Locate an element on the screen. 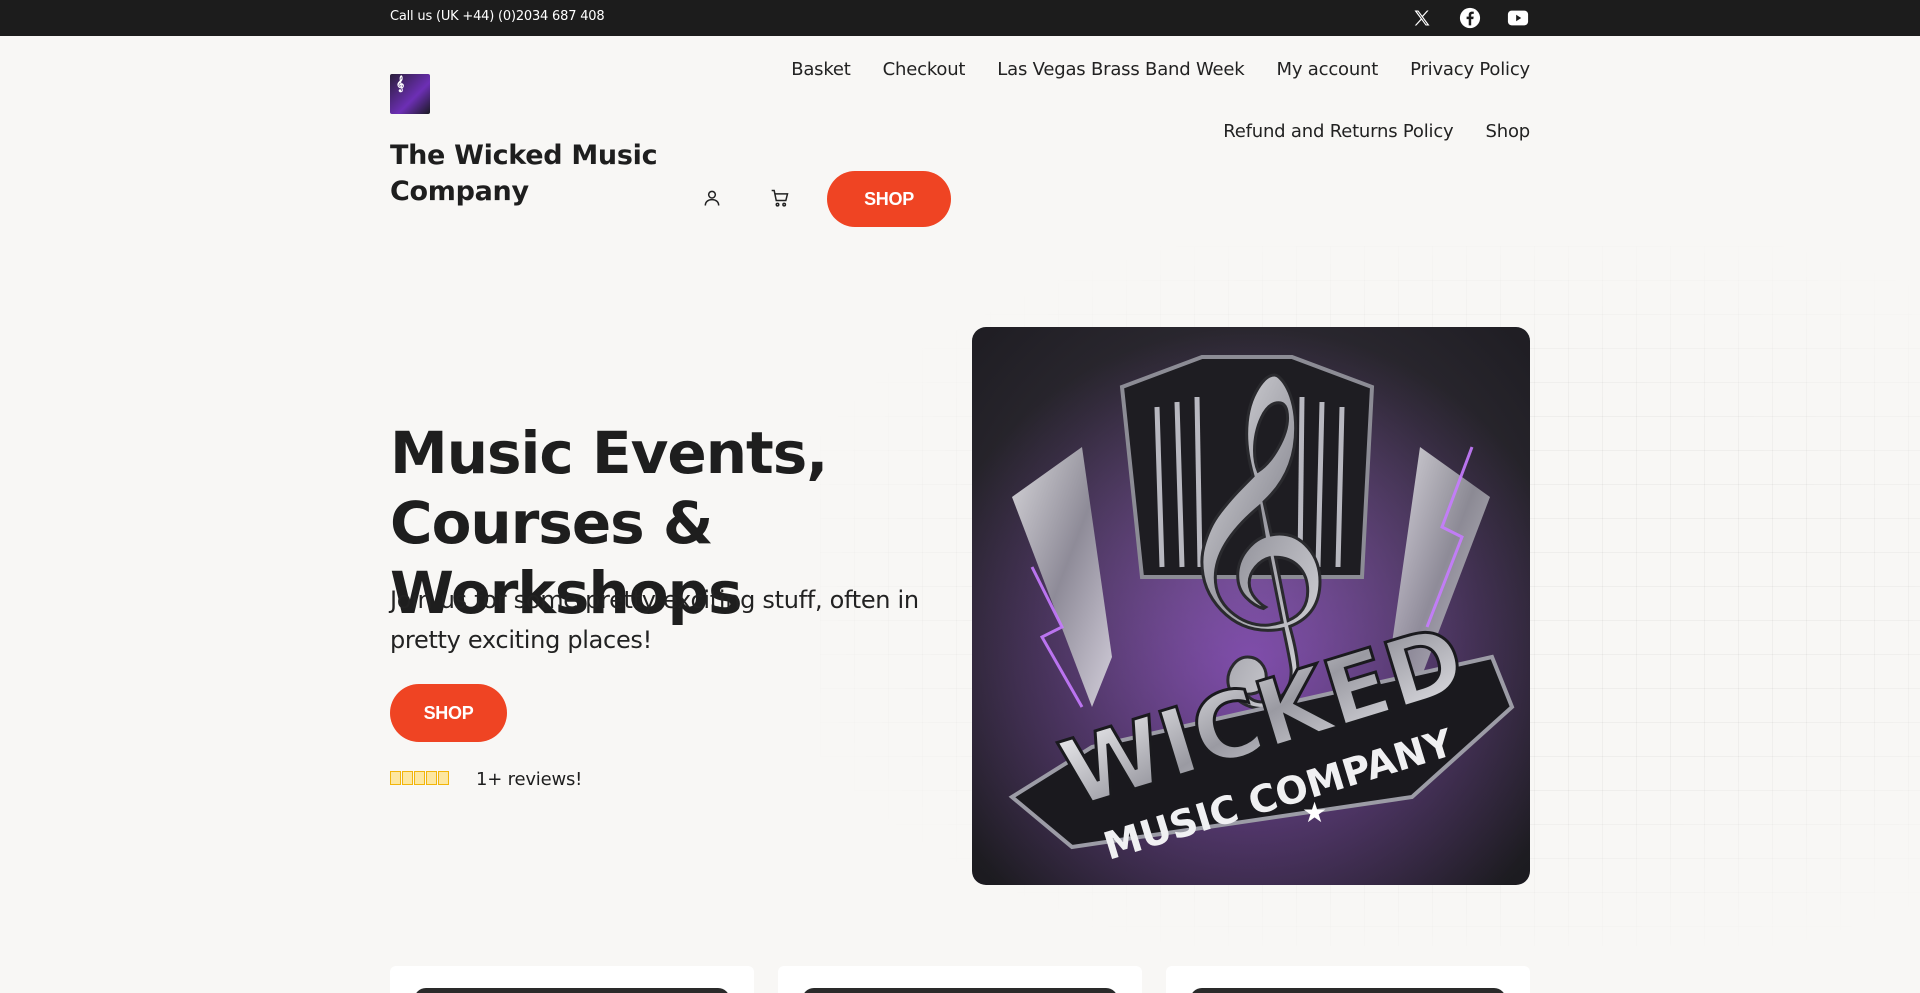  user-icon is located at coordinates (712, 198).